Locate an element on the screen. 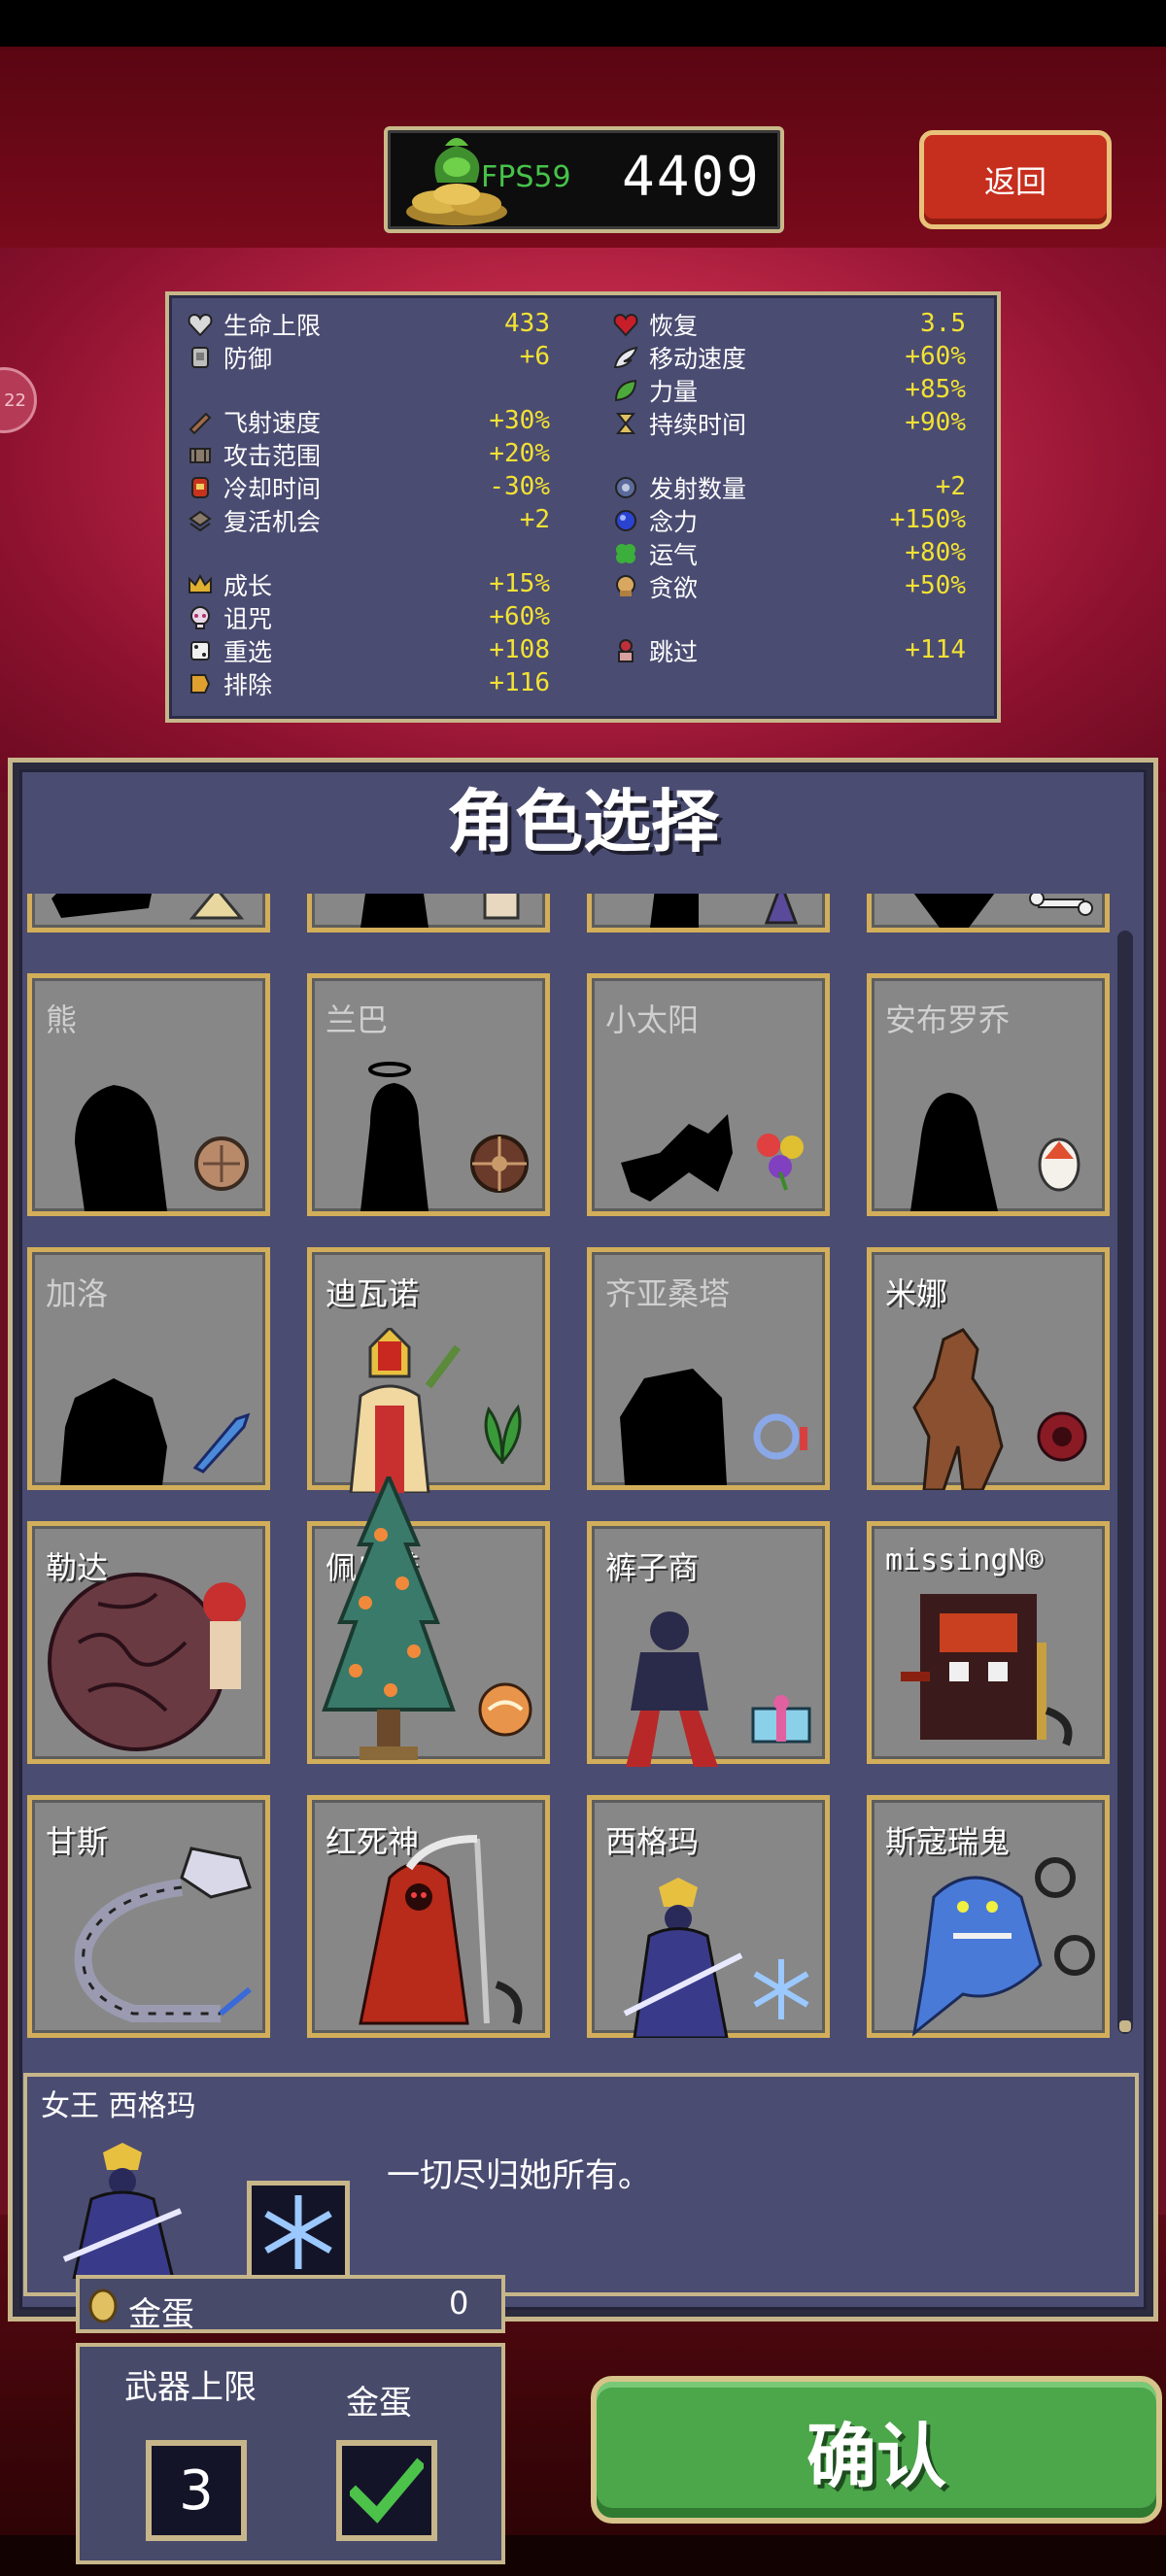 The width and height of the screenshot is (1166, 2576). character-card: 勒达 is located at coordinates (148, 1642).